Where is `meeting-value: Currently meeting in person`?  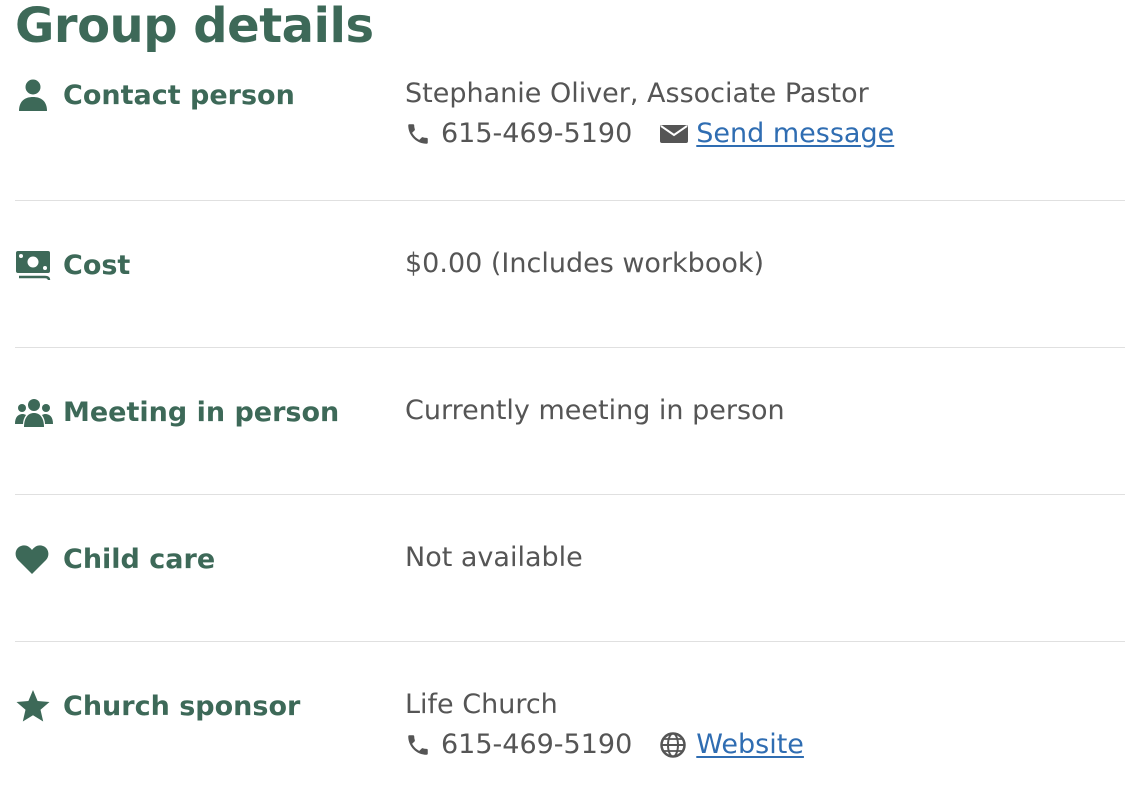
meeting-value: Currently meeting in person is located at coordinates (595, 410).